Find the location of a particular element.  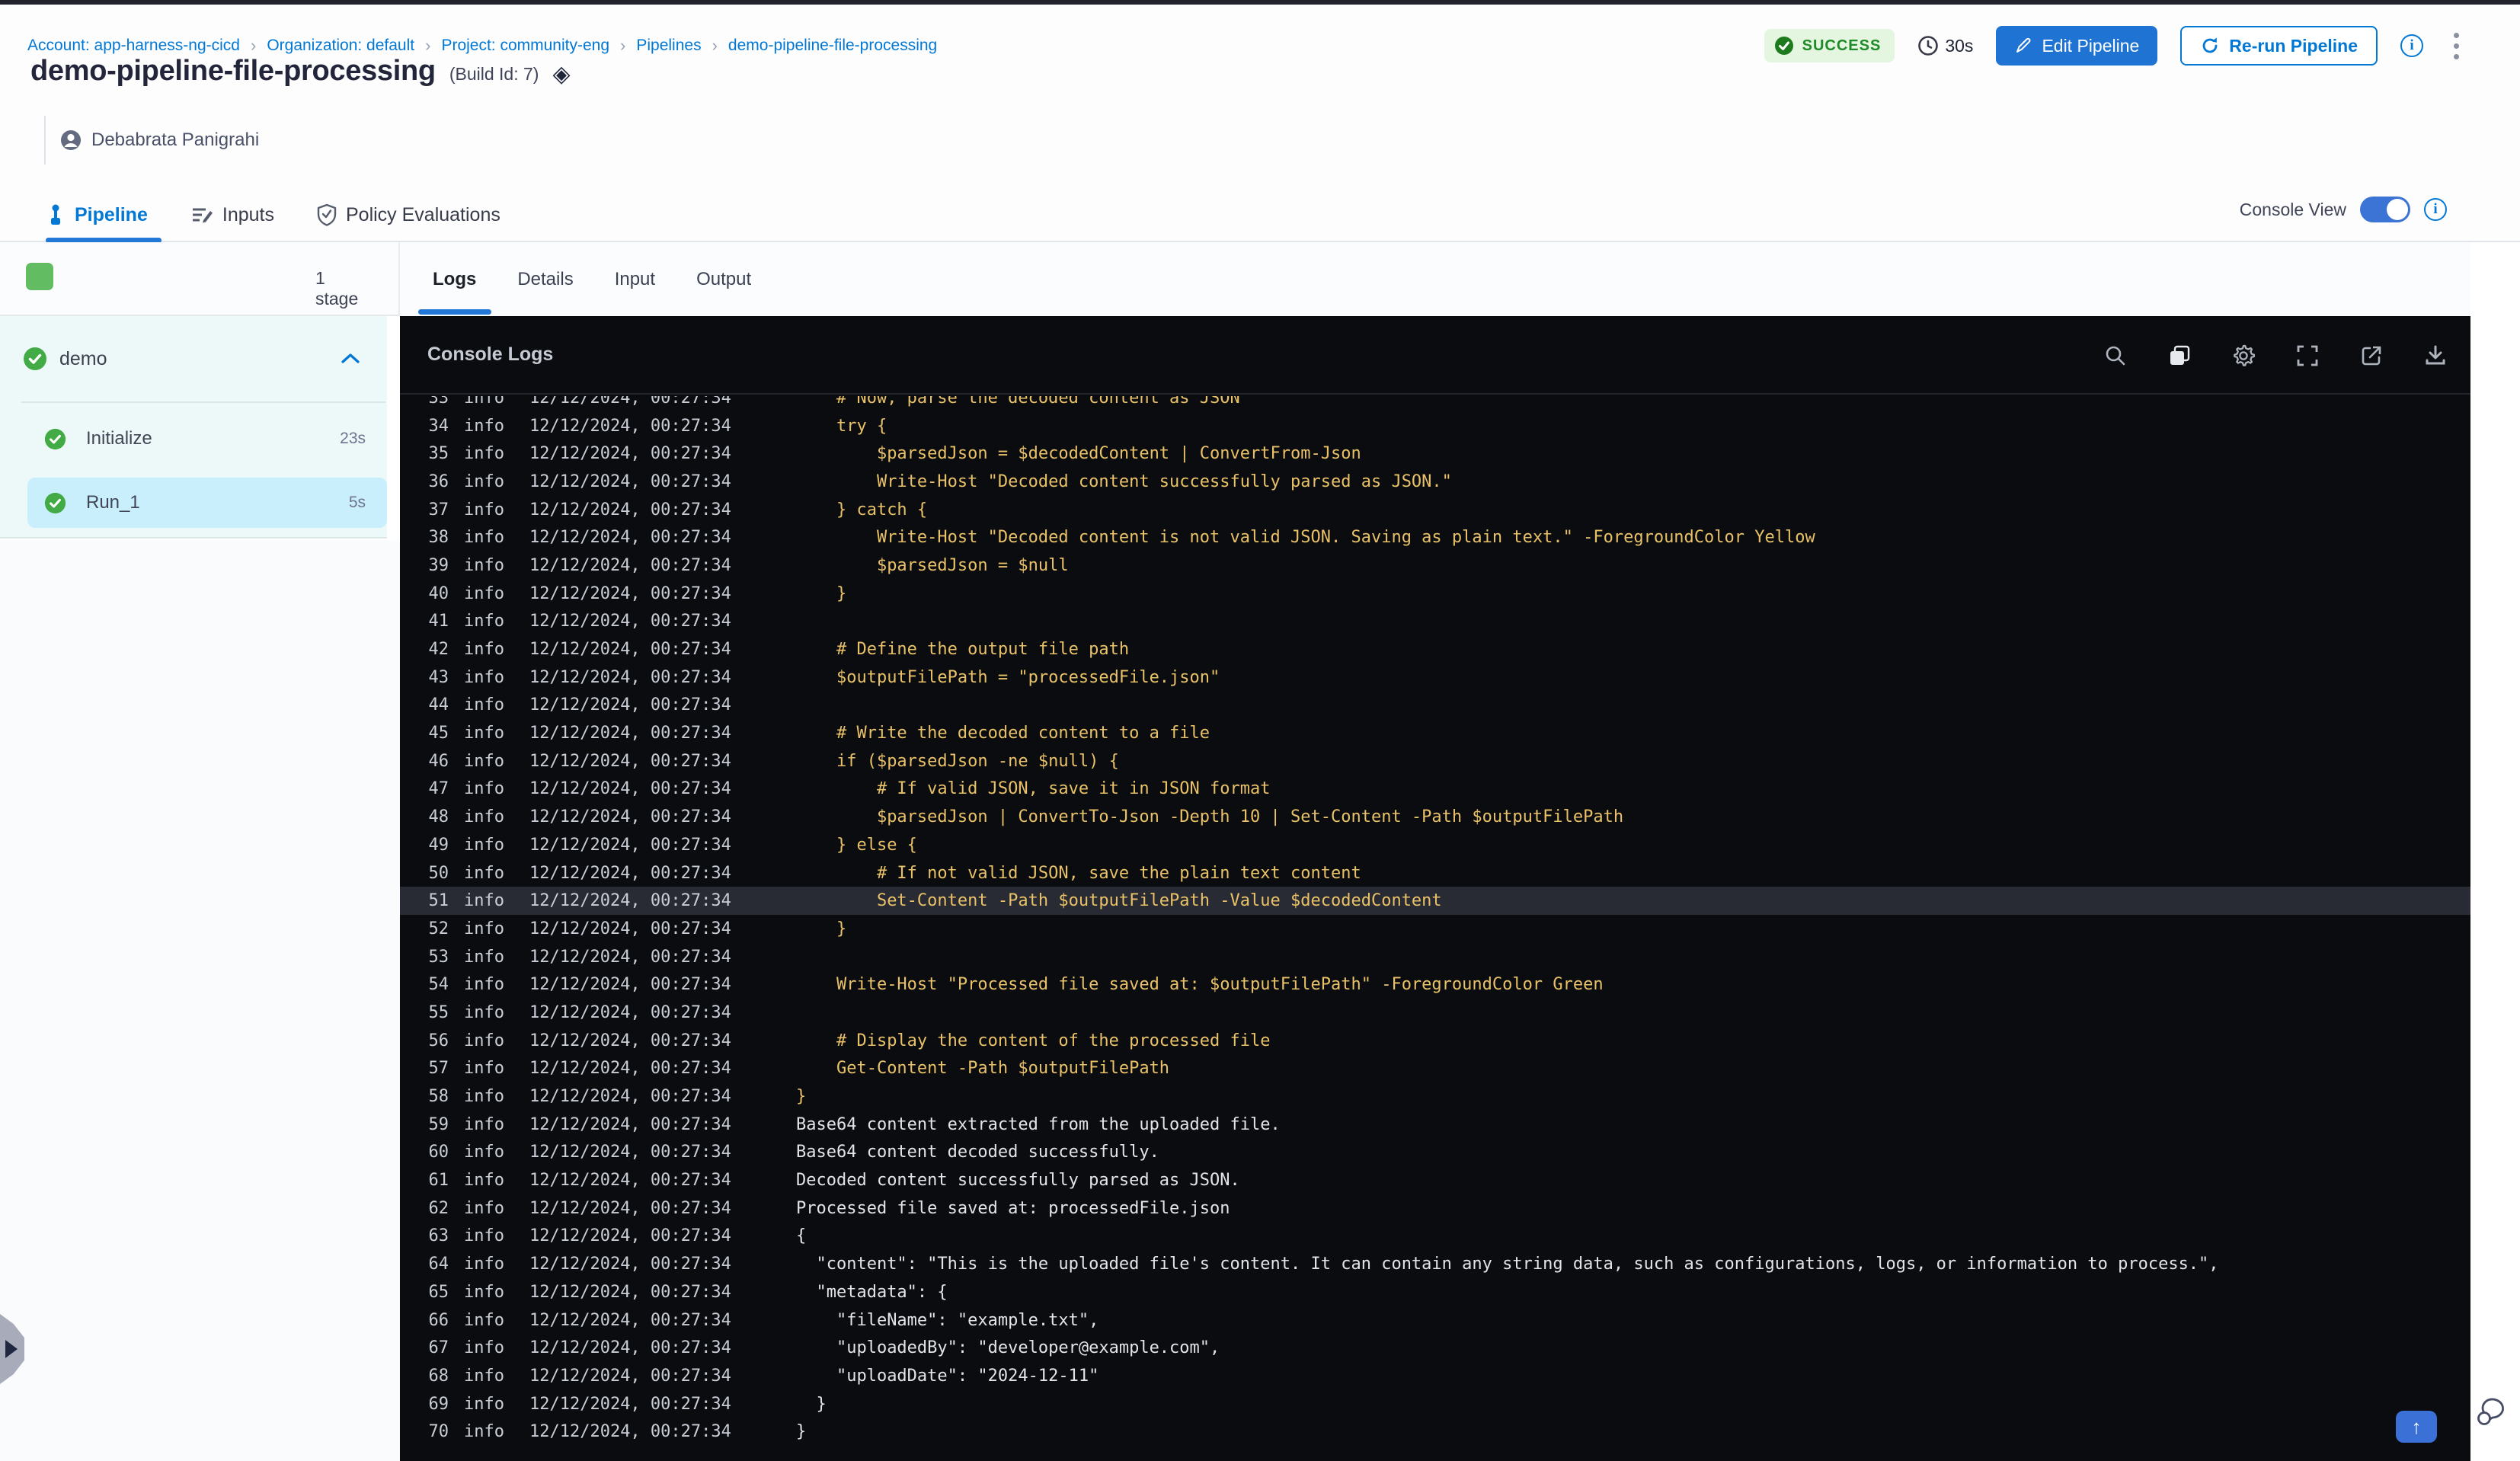

tab-inputs: Inputs is located at coordinates (232, 215).